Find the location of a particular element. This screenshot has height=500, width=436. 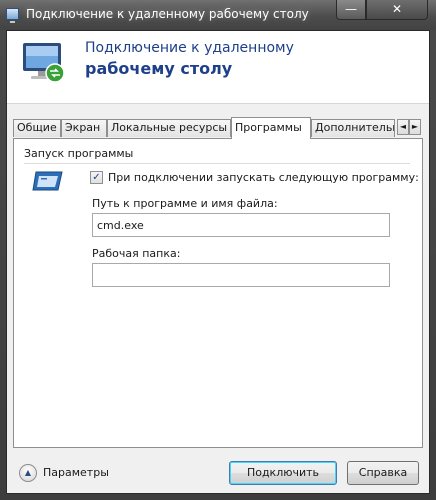

working-folder-input is located at coordinates (241, 275).